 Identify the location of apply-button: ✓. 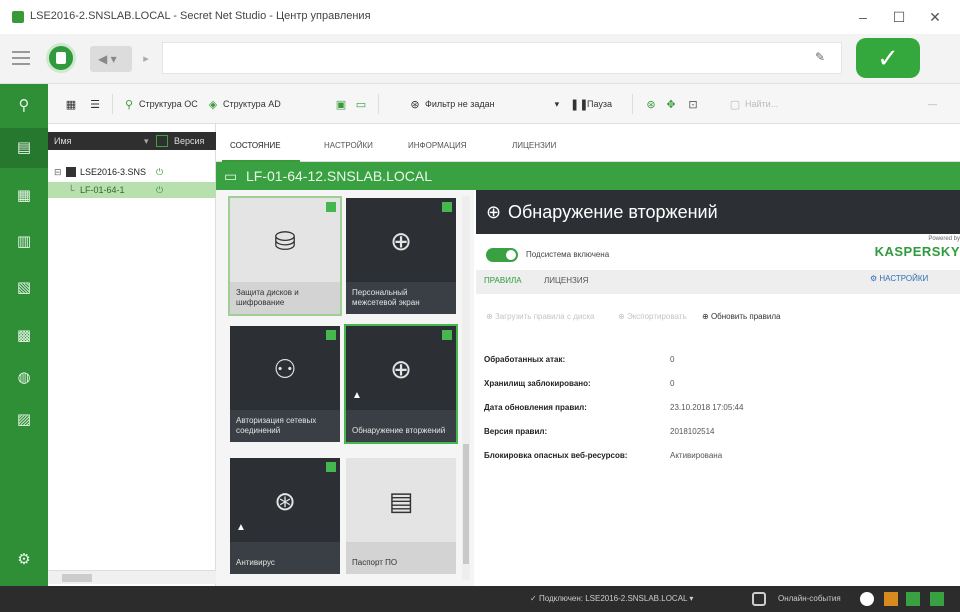
(888, 58).